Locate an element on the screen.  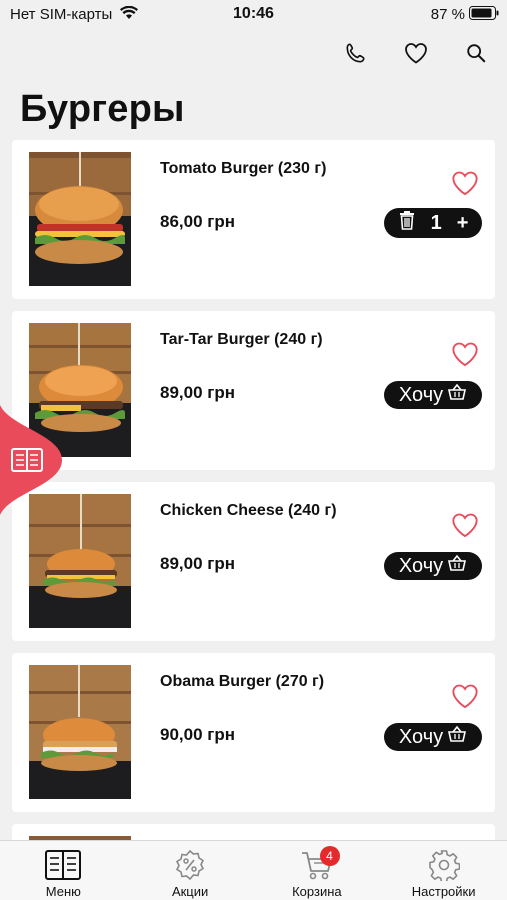
quantity-stepper: 1 + is located at coordinates (433, 223).